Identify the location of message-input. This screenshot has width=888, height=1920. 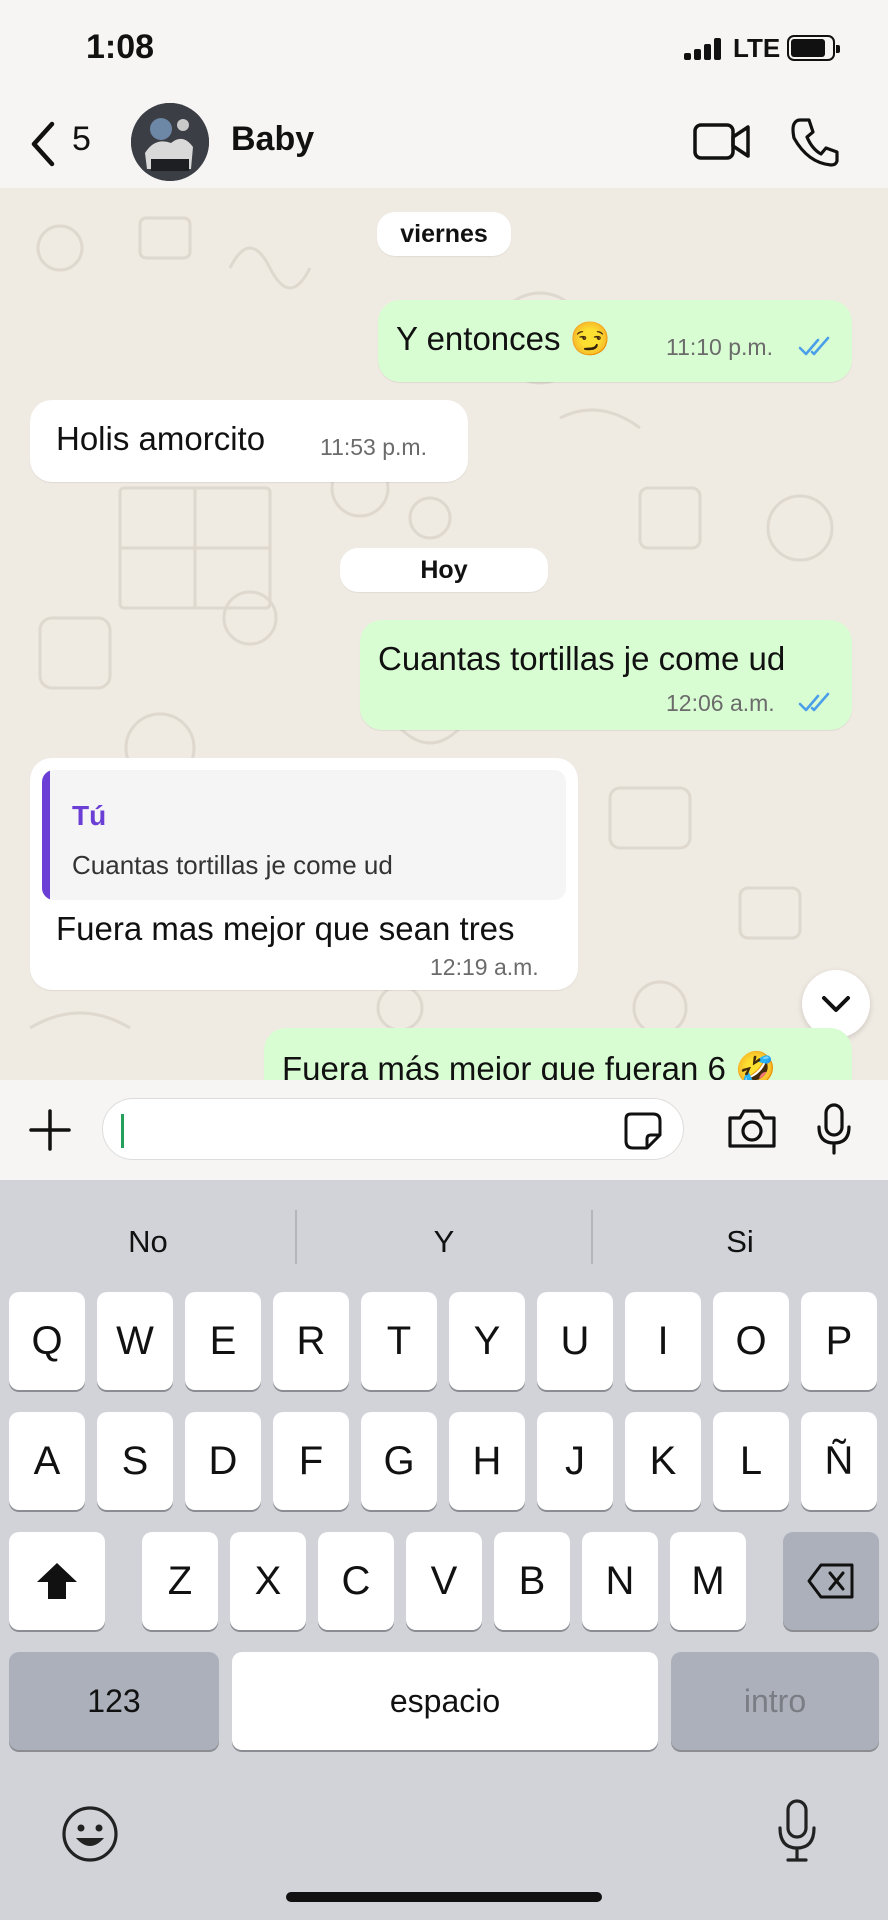
(393, 1129).